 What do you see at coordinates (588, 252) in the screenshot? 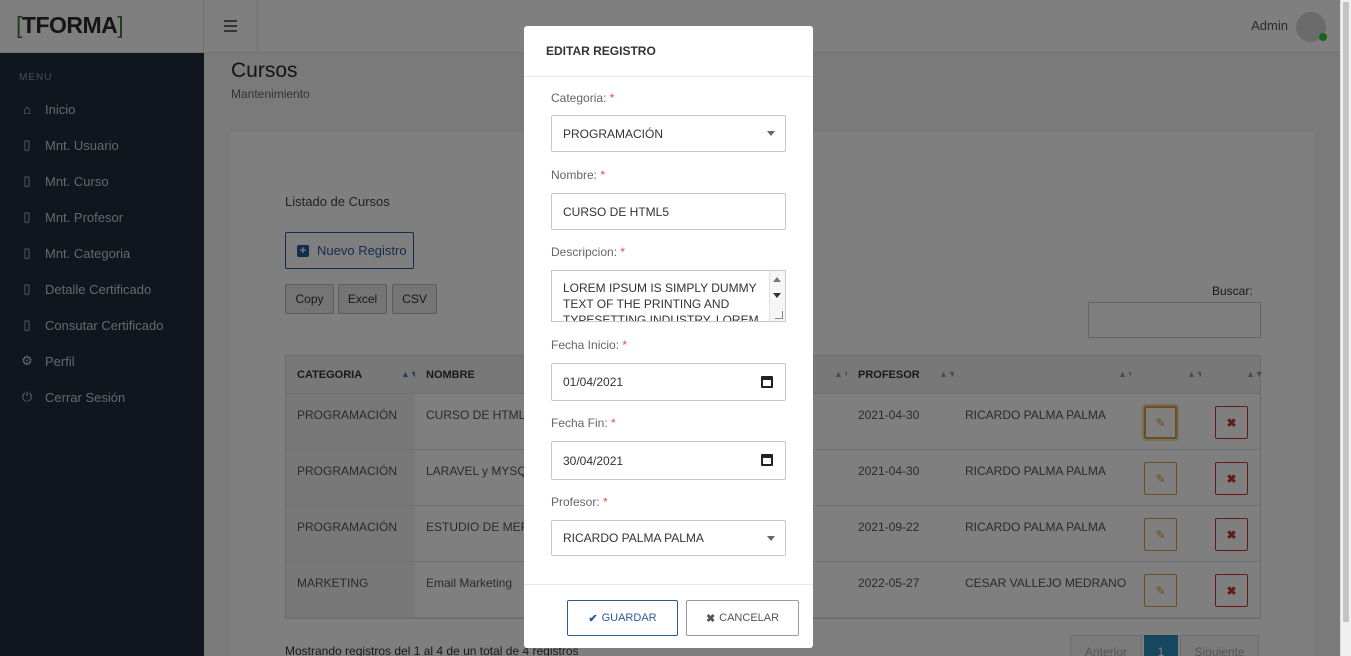
I see `descripcion-label: Descripcion: *` at bounding box center [588, 252].